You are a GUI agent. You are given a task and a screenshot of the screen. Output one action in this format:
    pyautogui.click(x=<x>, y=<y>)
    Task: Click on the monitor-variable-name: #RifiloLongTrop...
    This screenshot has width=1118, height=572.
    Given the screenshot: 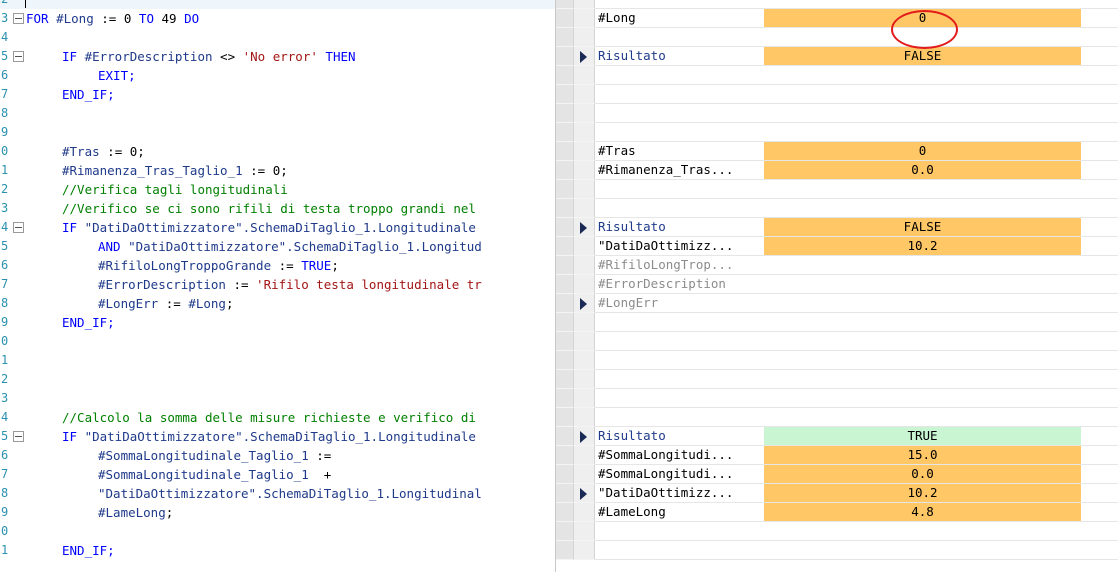 What is the action you would take?
    pyautogui.click(x=681, y=265)
    